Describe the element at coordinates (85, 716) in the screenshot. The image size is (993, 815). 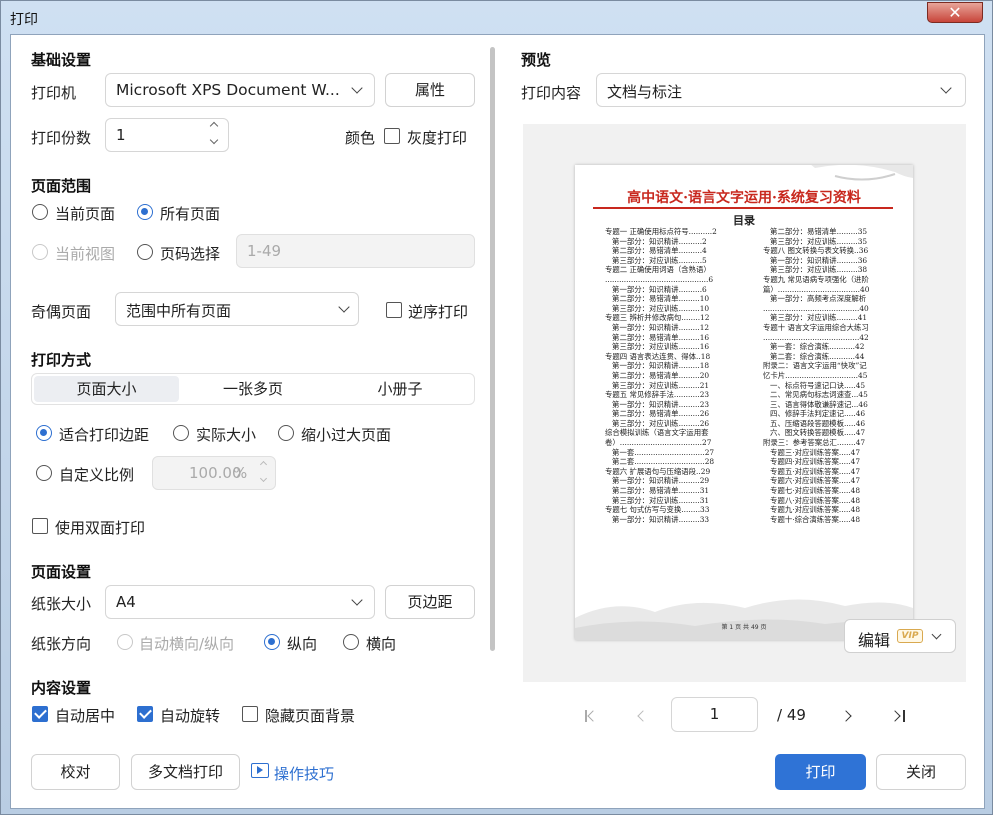
I see `auto-center-label: 自动居中` at that location.